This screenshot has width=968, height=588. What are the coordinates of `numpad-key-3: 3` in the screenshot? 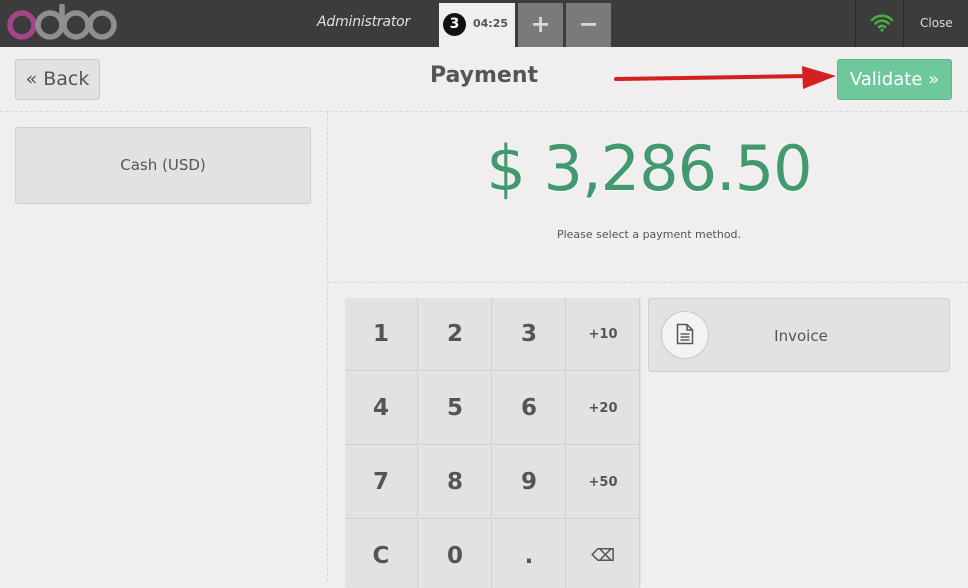 It's located at (529, 334).